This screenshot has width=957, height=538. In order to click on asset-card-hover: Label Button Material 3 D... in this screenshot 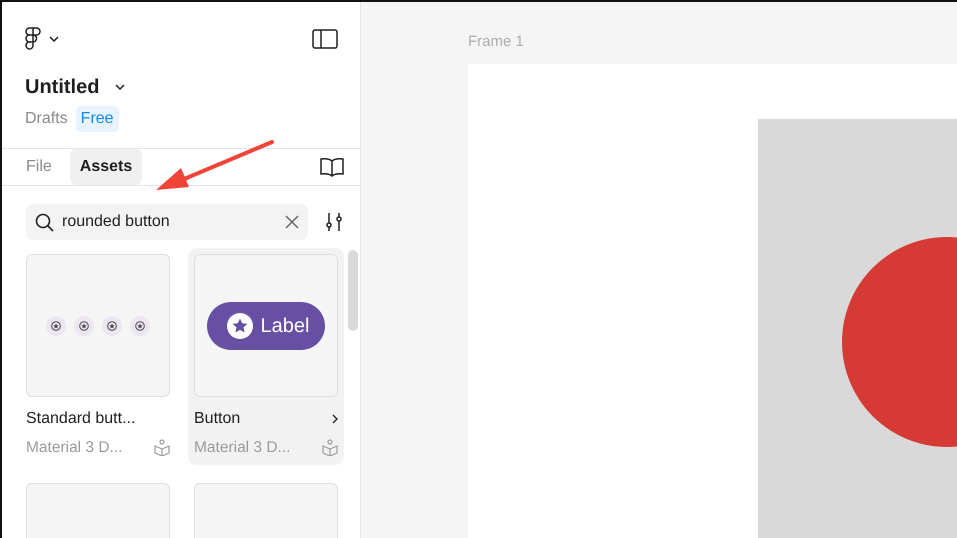, I will do `click(266, 357)`.